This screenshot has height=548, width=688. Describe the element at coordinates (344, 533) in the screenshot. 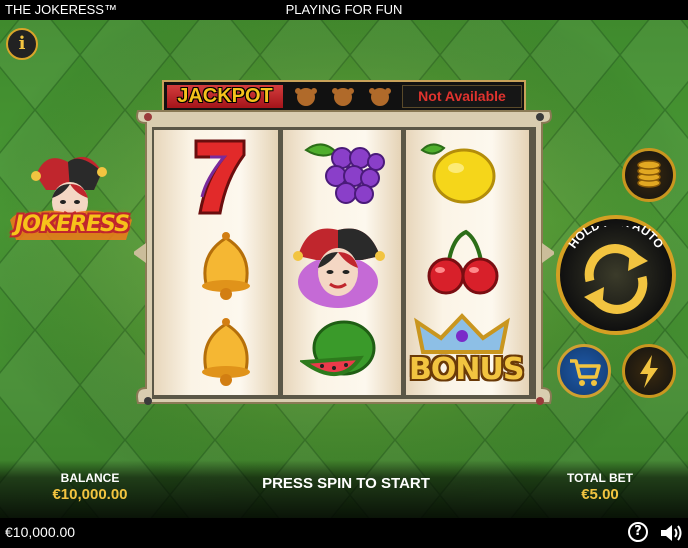

I see `status-bar: €10,000.00 ?` at that location.